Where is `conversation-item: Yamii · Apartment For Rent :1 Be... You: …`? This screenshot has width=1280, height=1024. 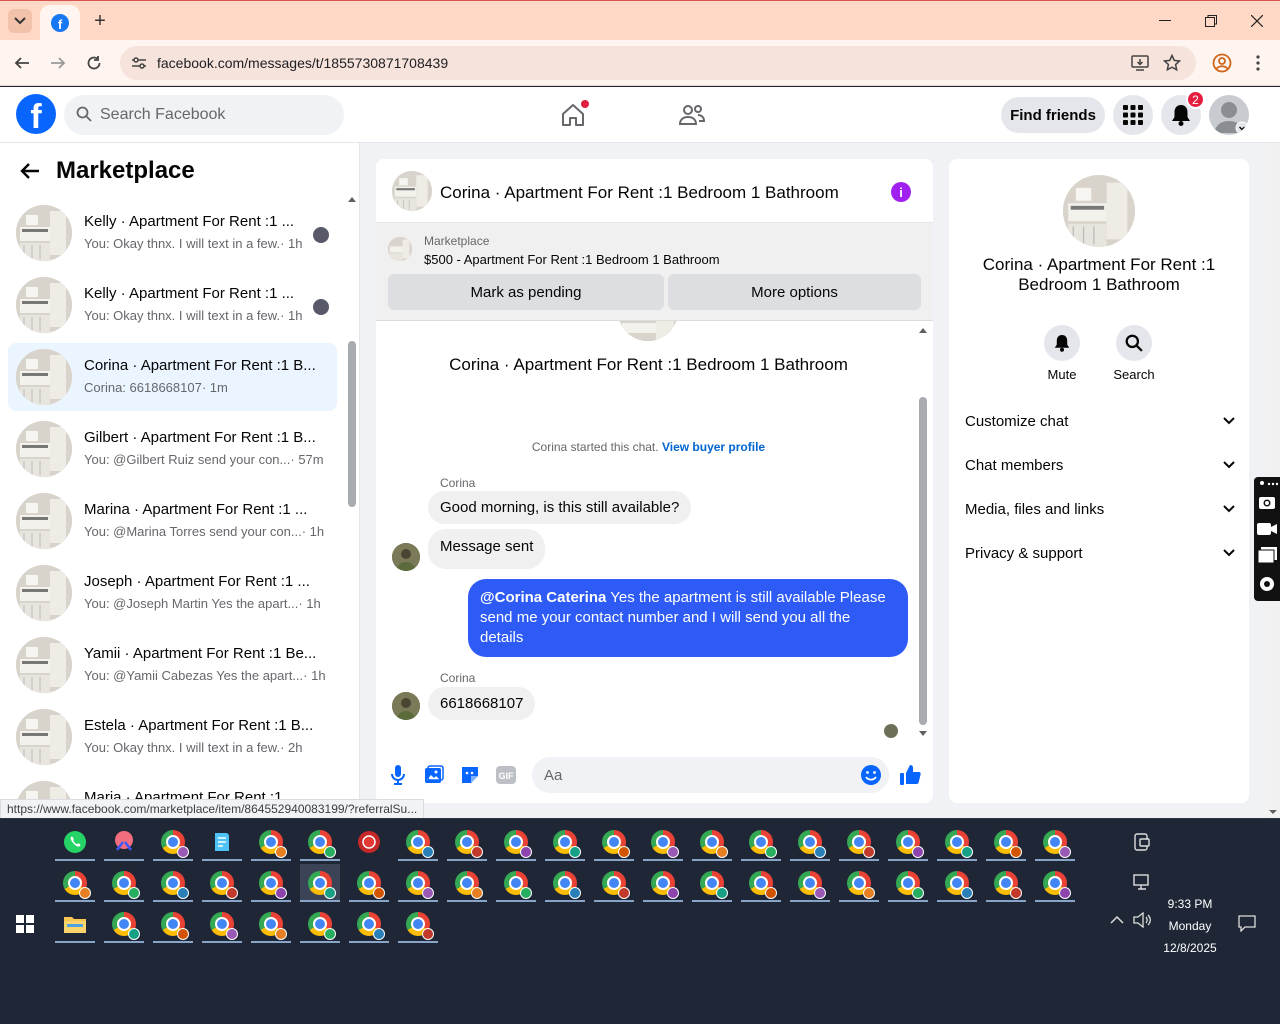
conversation-item: Yamii · Apartment For Rent :1 Be... You: … is located at coordinates (172, 665).